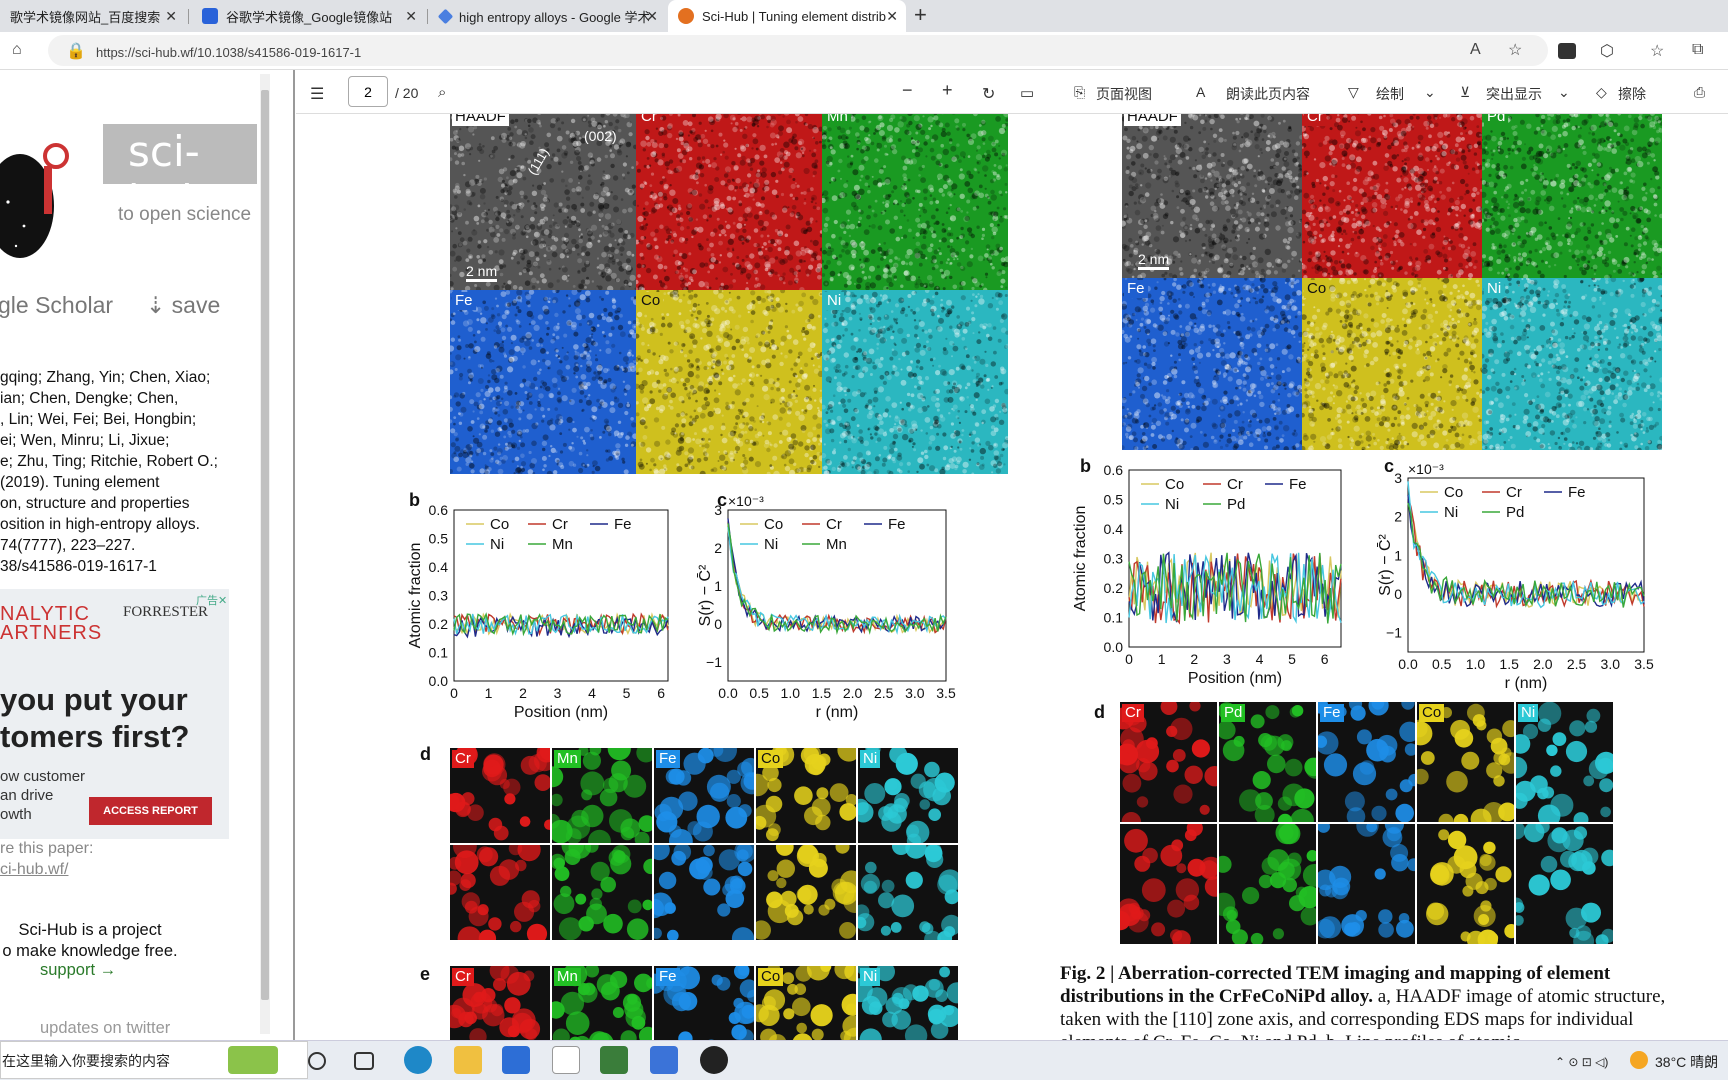 This screenshot has height=1080, width=1728. Describe the element at coordinates (500, 792) in the screenshot. I see `atomic-map-cr: Cr` at that location.